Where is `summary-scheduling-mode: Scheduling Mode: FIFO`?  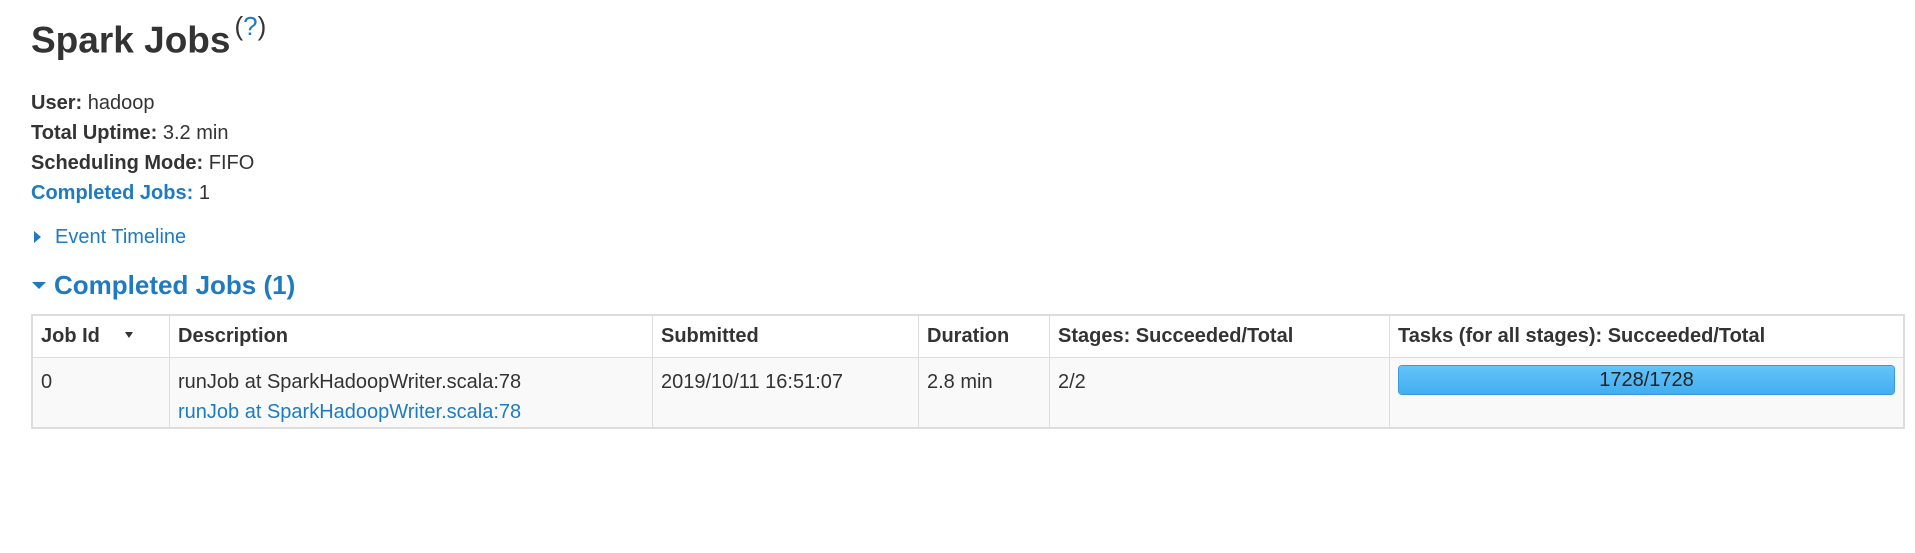
summary-scheduling-mode: Scheduling Mode: FIFO is located at coordinates (957, 163).